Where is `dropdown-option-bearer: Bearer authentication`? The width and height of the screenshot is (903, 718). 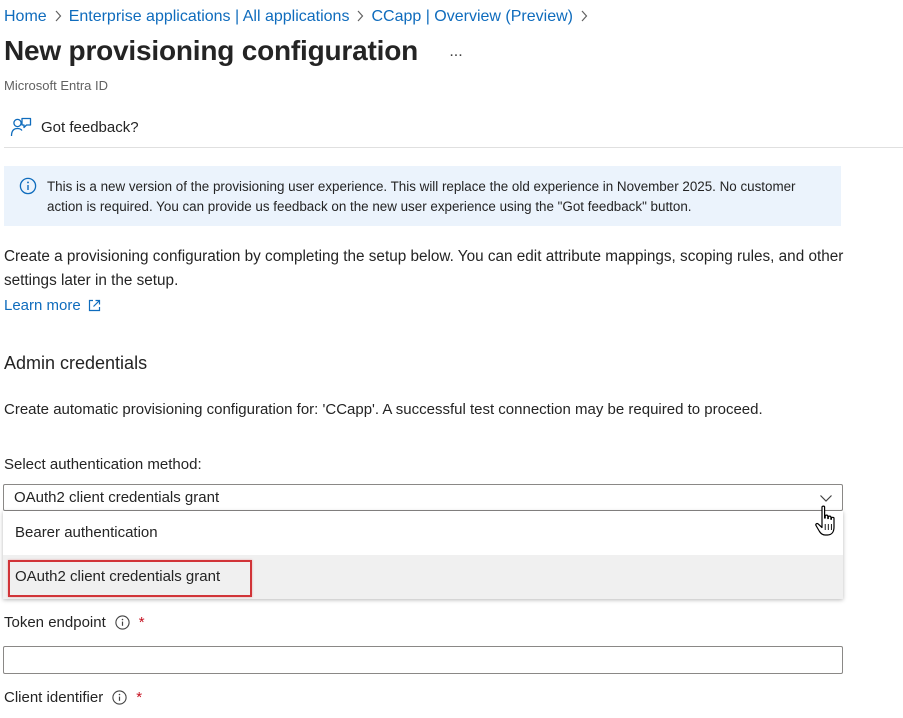 dropdown-option-bearer: Bearer authentication is located at coordinates (423, 533).